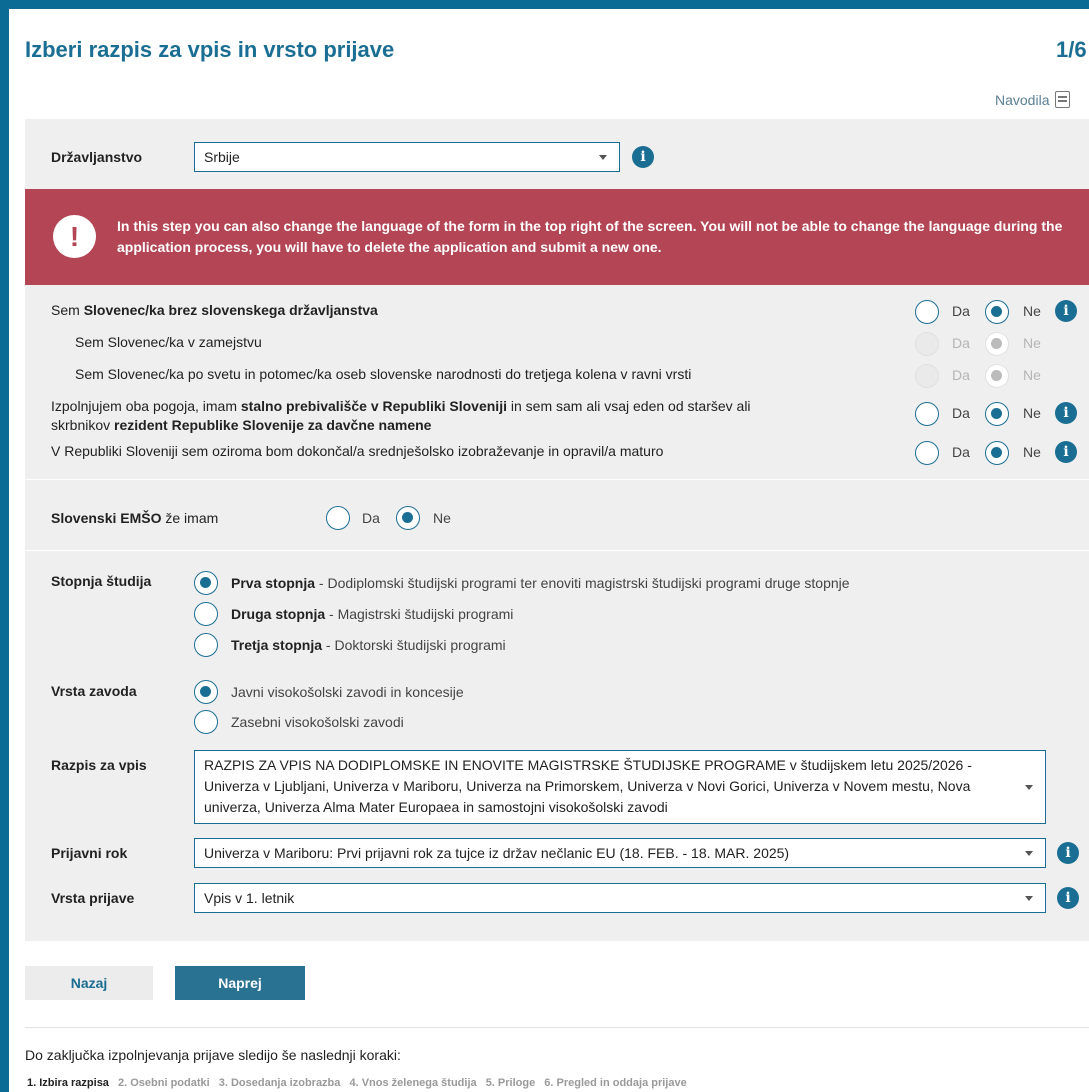 Image resolution: width=1089 pixels, height=1092 pixels. I want to click on q5-label-da: Da, so click(961, 452).